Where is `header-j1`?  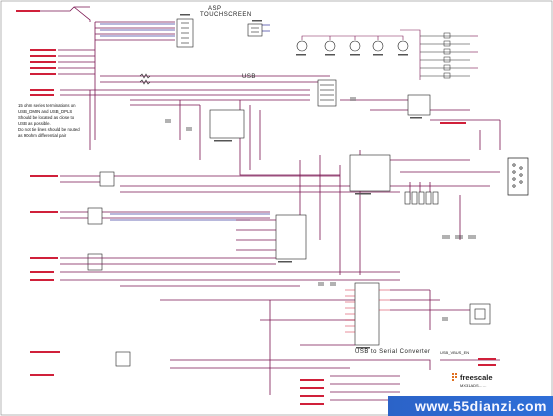 header-j1 is located at coordinates (107, 179).